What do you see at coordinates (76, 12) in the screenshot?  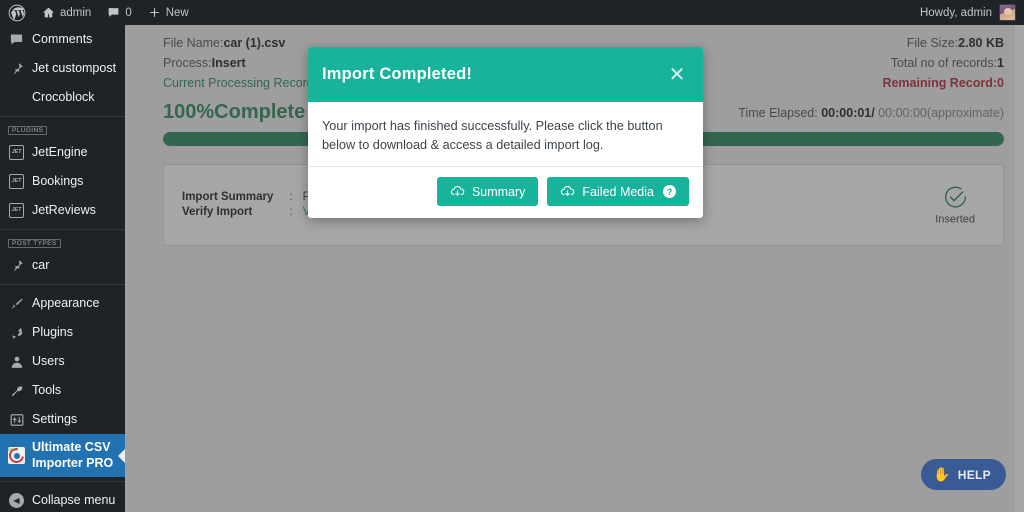 I see `site-name-label: admin` at bounding box center [76, 12].